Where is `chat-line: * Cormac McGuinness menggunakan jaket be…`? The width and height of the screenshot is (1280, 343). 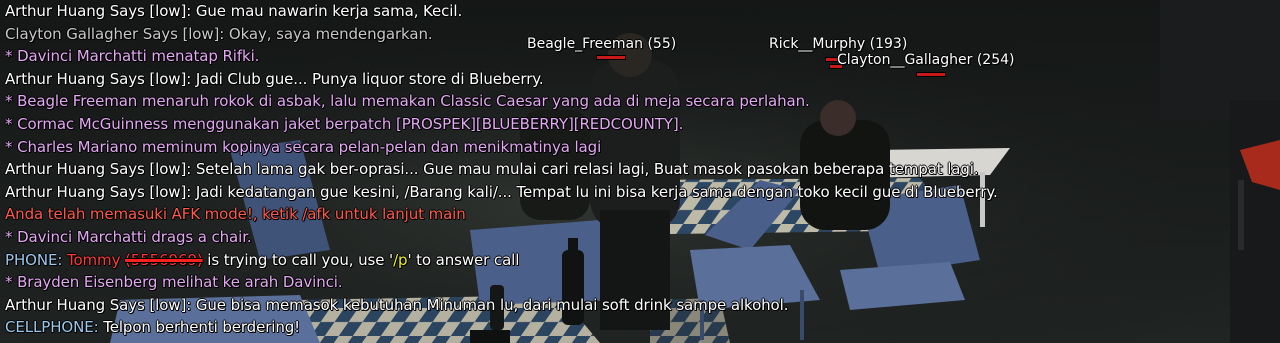
chat-line: * Cormac McGuinness menggunakan jaket be… is located at coordinates (344, 123).